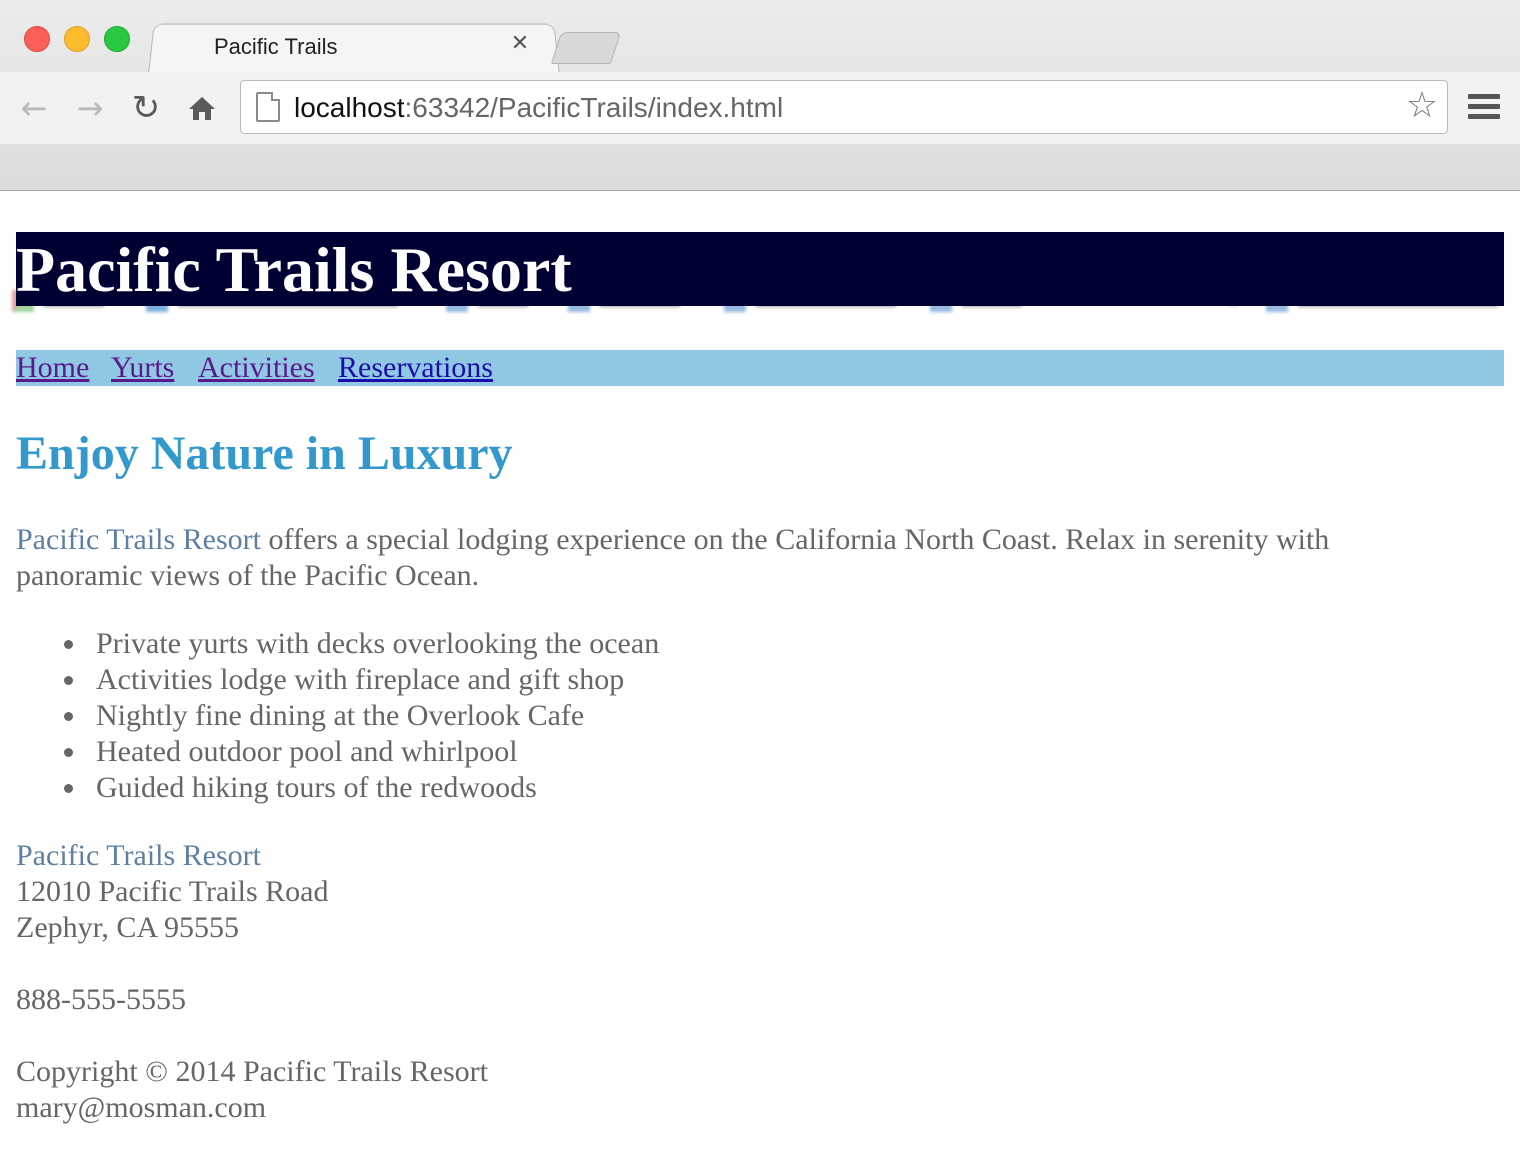 The image size is (1520, 1168). What do you see at coordinates (337, 788) in the screenshot?
I see `list-item: Guided hiking tours of the redwoods` at bounding box center [337, 788].